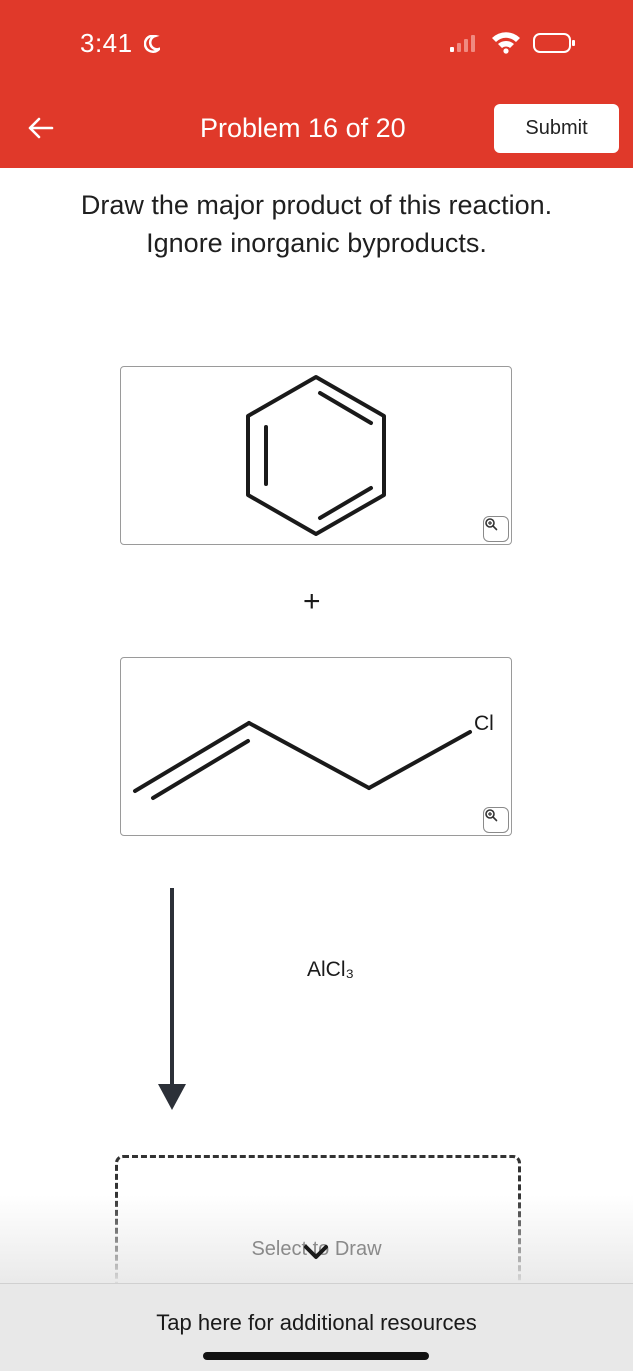  Describe the element at coordinates (316, 1252) in the screenshot. I see `chevron-down-icon` at that location.